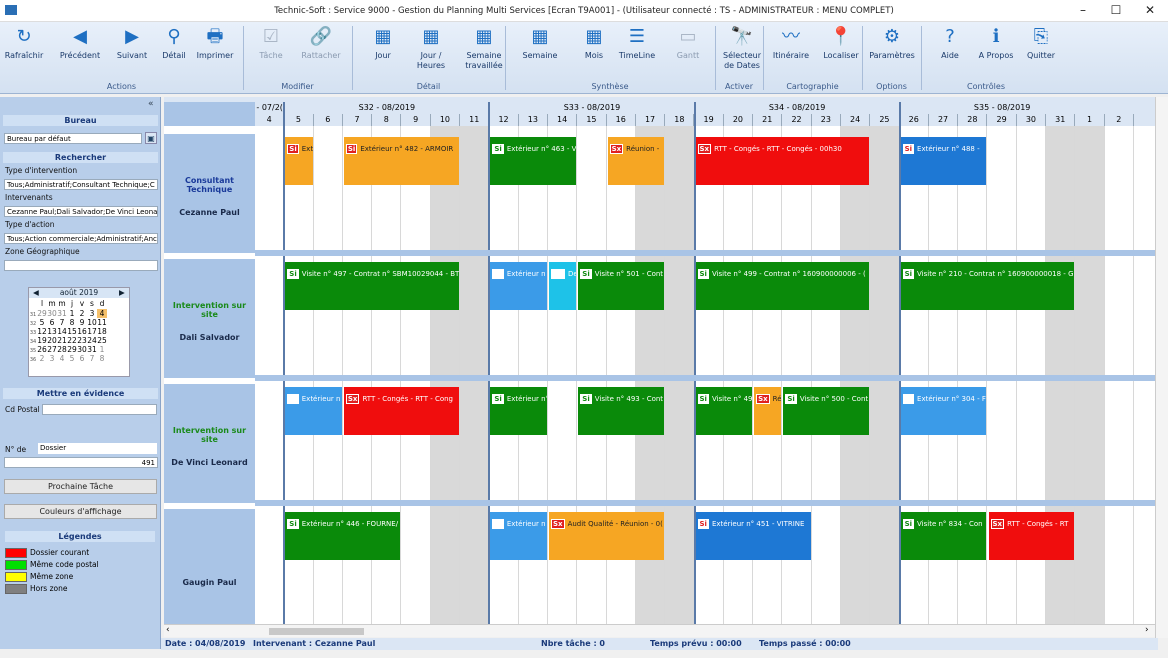 This screenshot has width=1168, height=658. What do you see at coordinates (209, 193) in the screenshot?
I see `resource-row-label: Consultant Technique Cezanne Paul` at bounding box center [209, 193].